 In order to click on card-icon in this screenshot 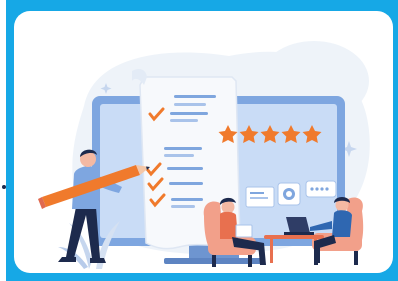, I will do `click(260, 197)`.